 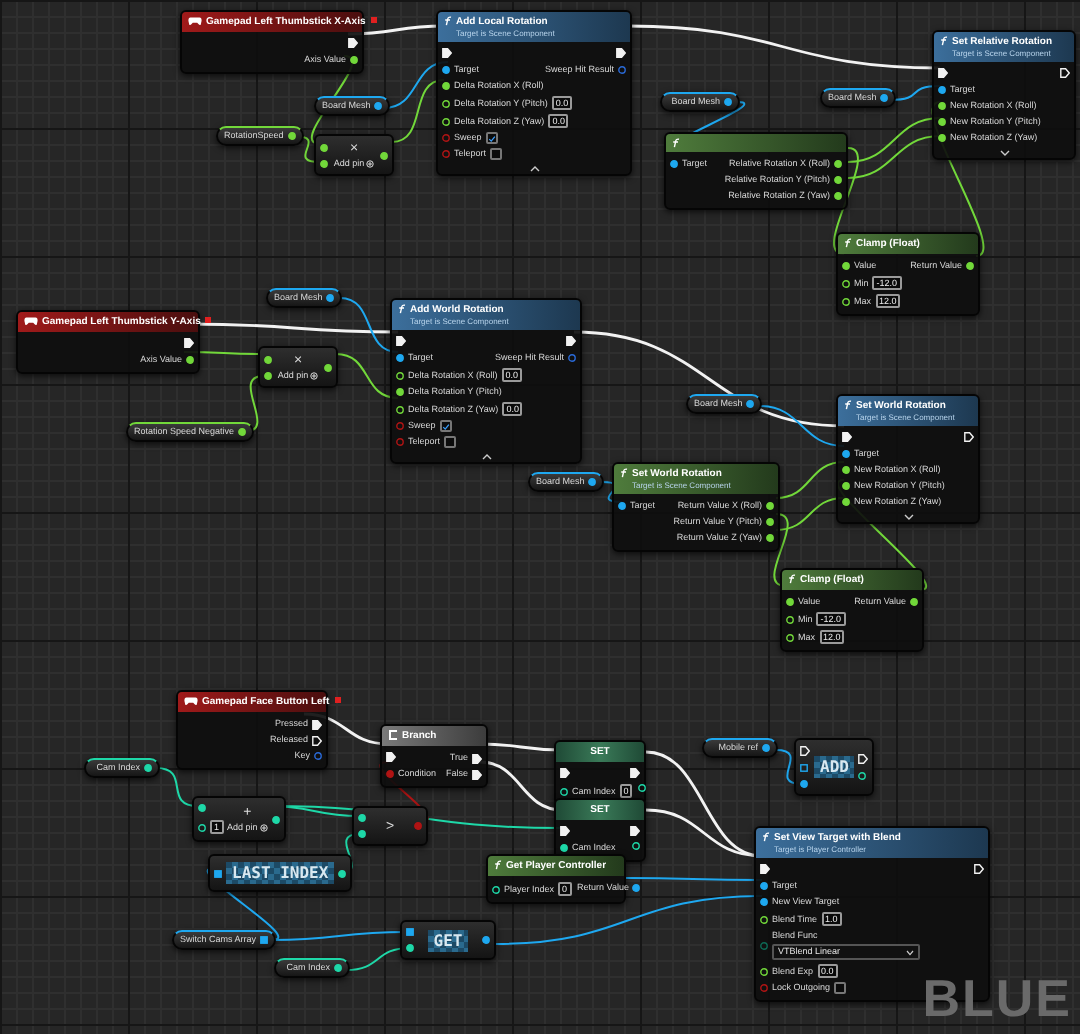 What do you see at coordinates (834, 767) in the screenshot?
I see `macro-label: ADD` at bounding box center [834, 767].